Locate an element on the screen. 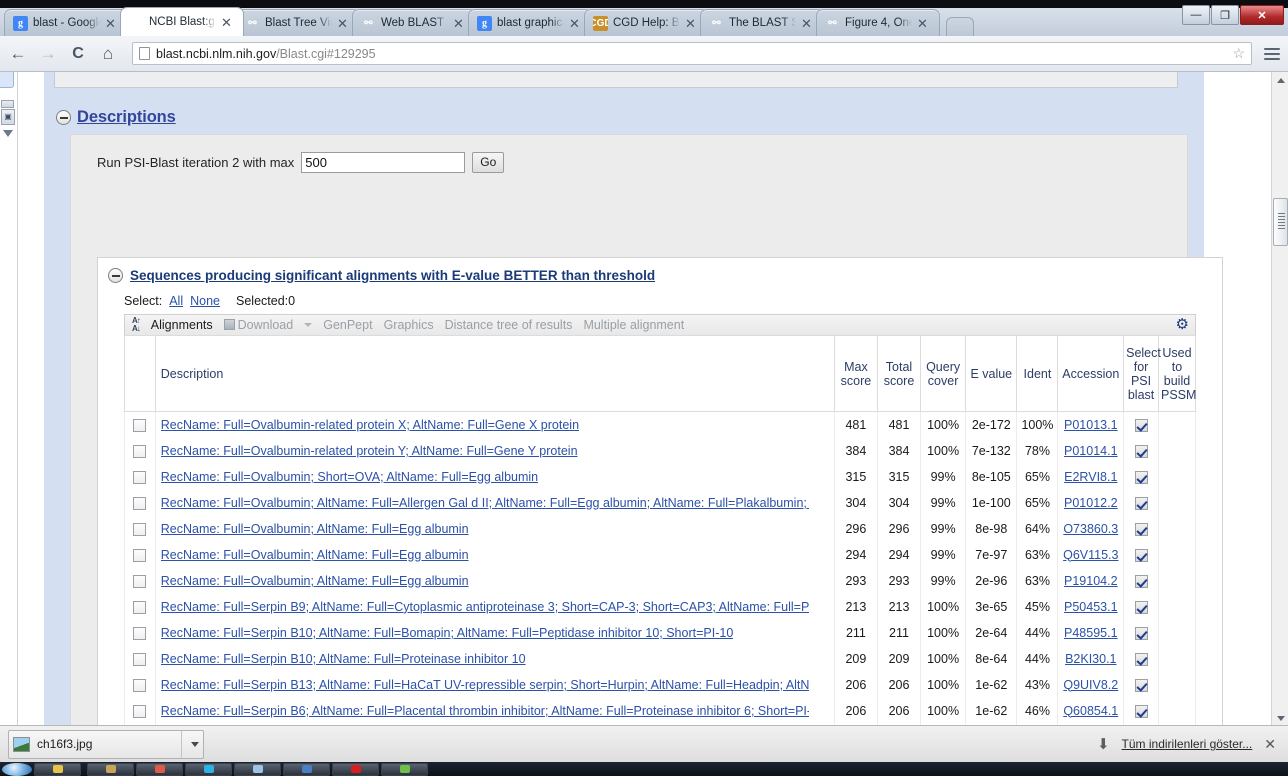  browser-menu-icon is located at coordinates (1271, 53).